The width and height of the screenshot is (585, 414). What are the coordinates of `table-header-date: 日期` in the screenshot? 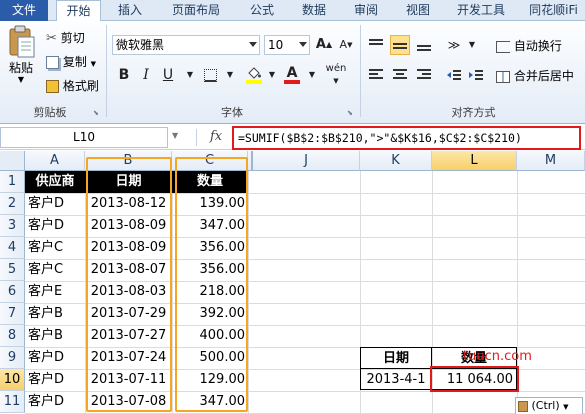 It's located at (128, 182).